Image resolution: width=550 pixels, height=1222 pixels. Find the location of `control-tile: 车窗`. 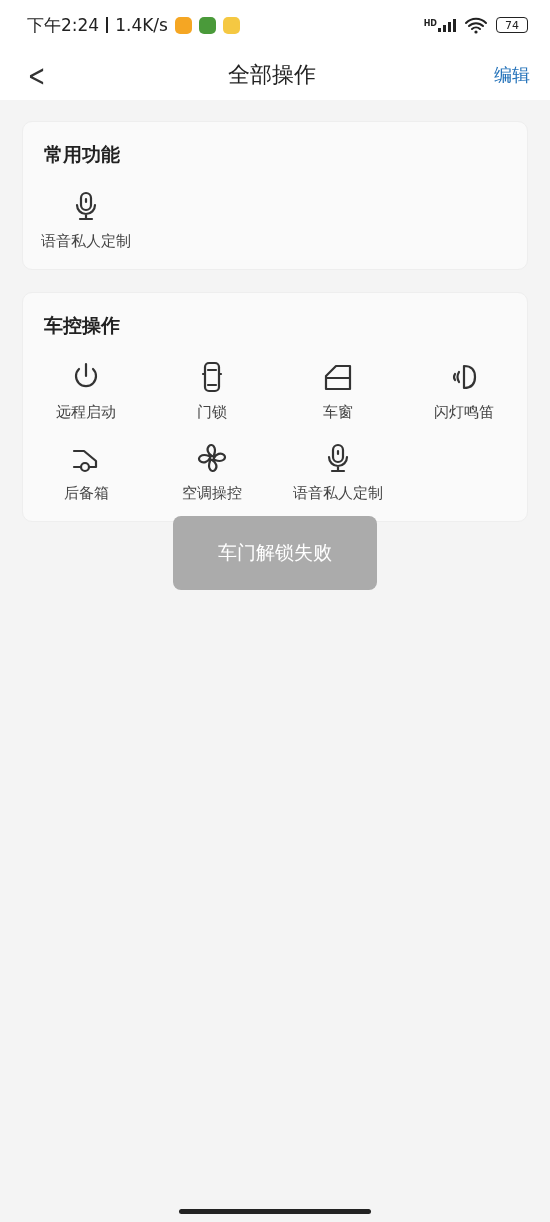

control-tile: 车窗 is located at coordinates (338, 390).